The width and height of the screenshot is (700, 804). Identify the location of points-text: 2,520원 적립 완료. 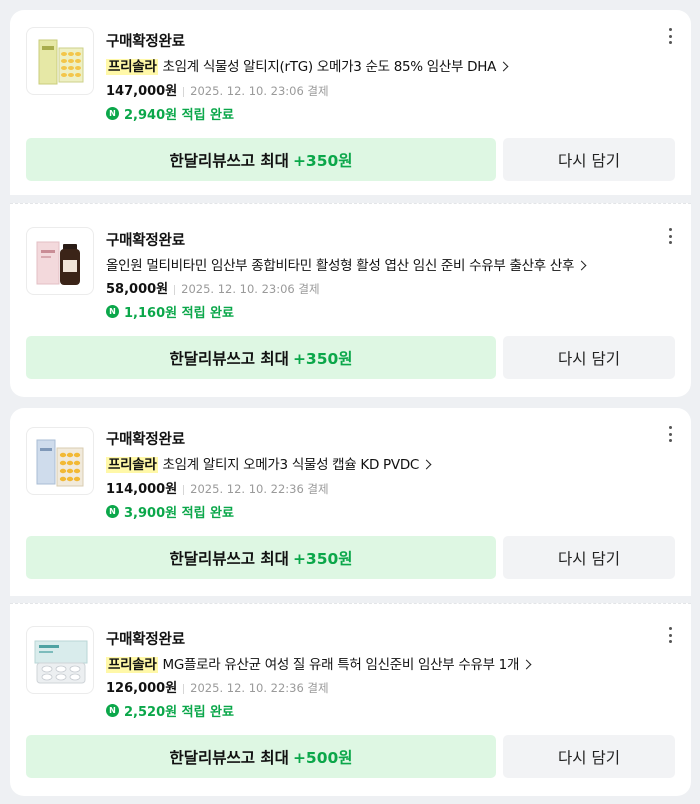
(179, 712).